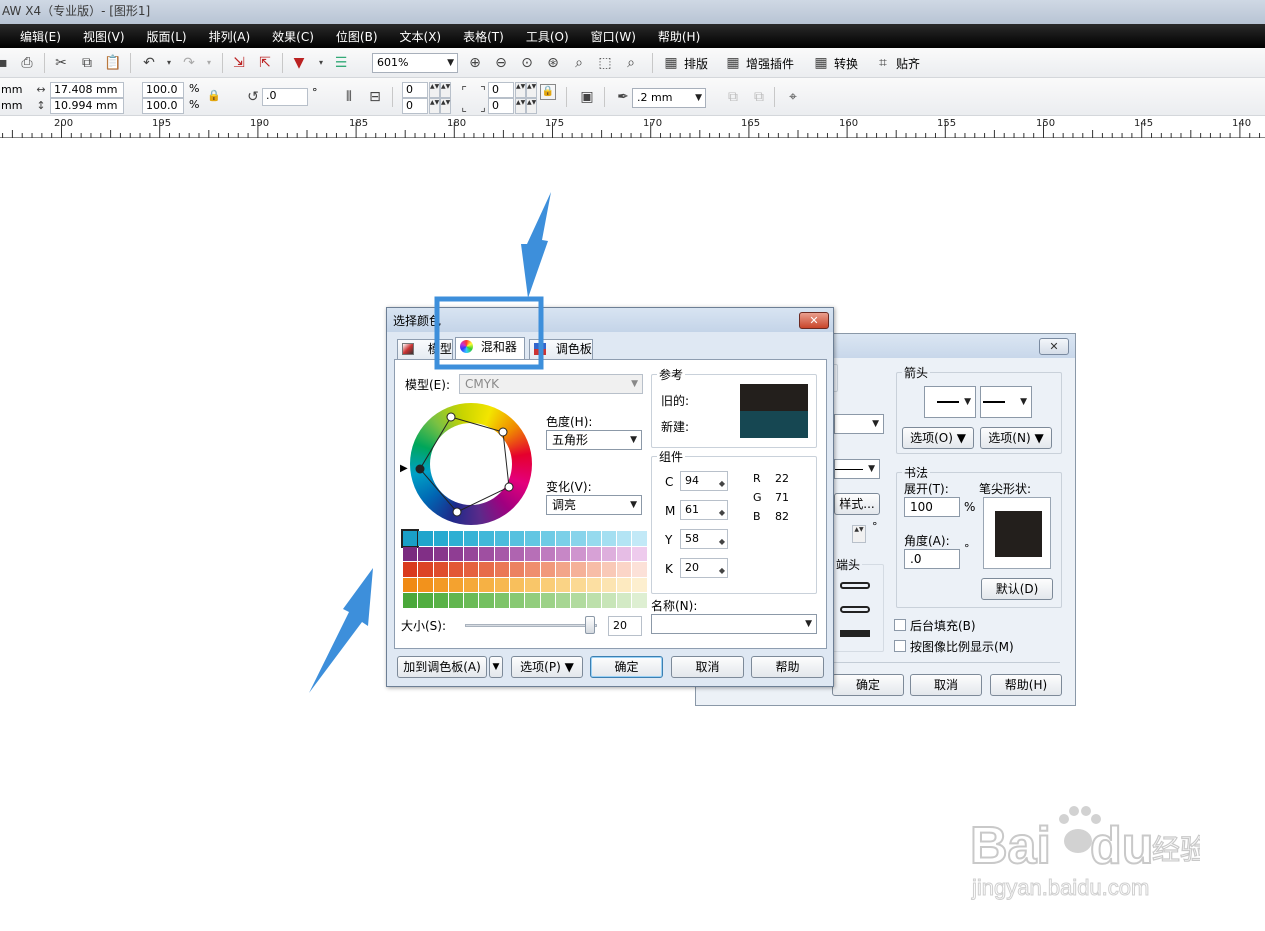 The height and width of the screenshot is (931, 1265). What do you see at coordinates (163, 90) in the screenshot?
I see `scale-x-input: 100.0` at bounding box center [163, 90].